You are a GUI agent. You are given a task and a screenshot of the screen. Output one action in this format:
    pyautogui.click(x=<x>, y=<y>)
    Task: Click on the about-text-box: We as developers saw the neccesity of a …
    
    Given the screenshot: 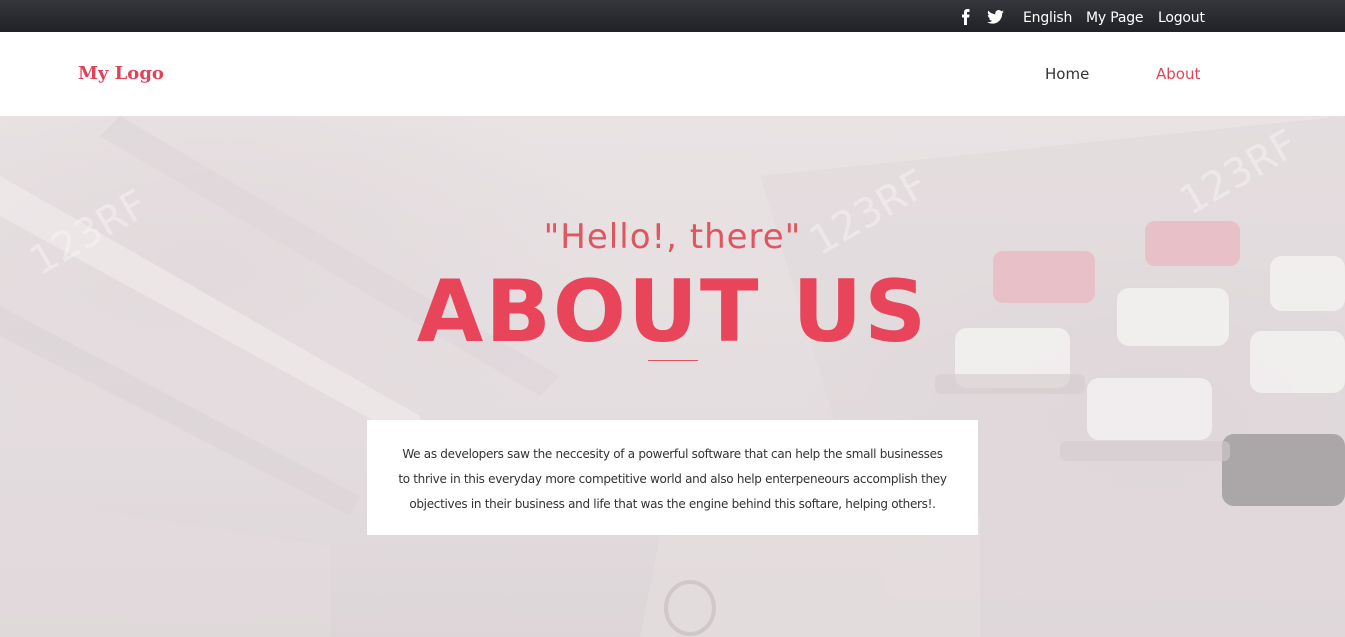 What is the action you would take?
    pyautogui.click(x=672, y=477)
    